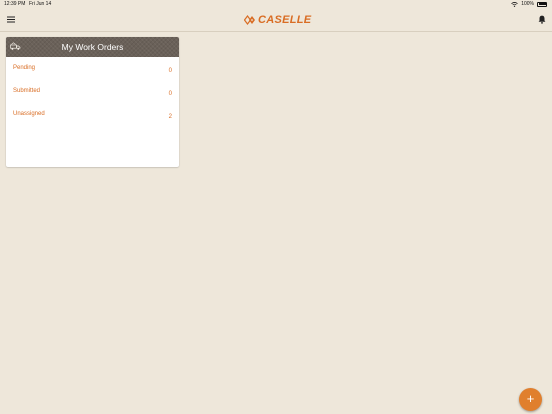 This screenshot has height=414, width=552. I want to click on logo-mark-icon, so click(249, 20).